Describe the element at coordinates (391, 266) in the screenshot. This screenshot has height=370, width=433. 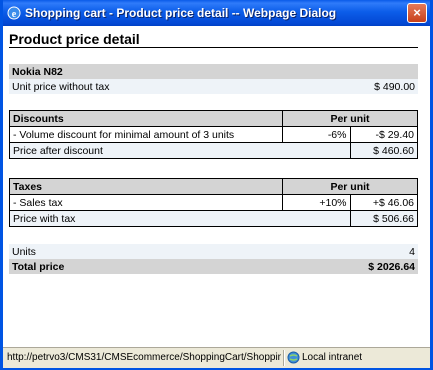
I see `total-price-value: $ 2026.64` at that location.